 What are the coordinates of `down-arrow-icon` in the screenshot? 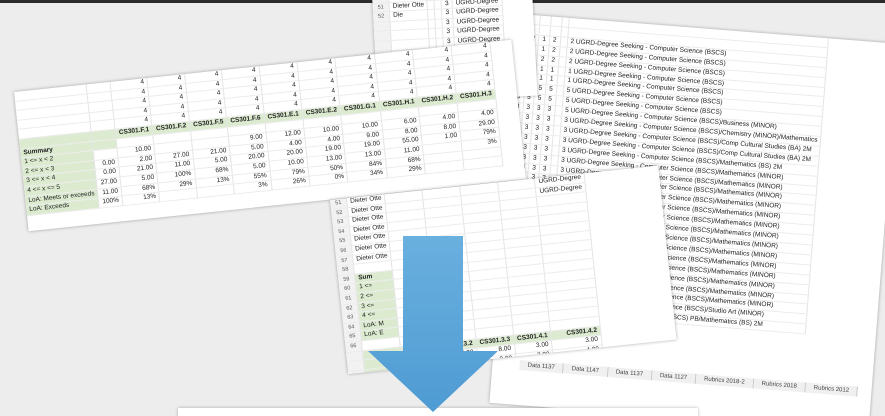 It's located at (433, 324).